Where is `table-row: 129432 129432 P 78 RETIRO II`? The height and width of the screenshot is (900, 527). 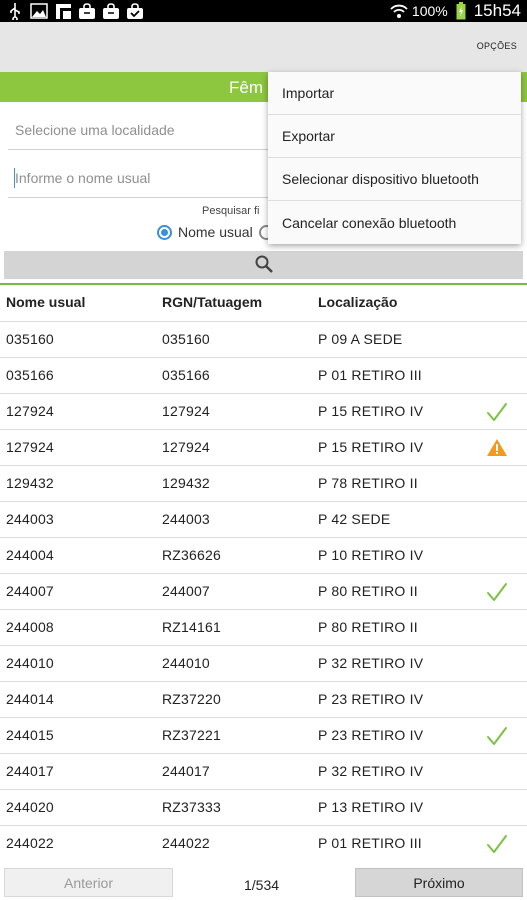
table-row: 129432 129432 P 78 RETIRO II is located at coordinates (263, 483).